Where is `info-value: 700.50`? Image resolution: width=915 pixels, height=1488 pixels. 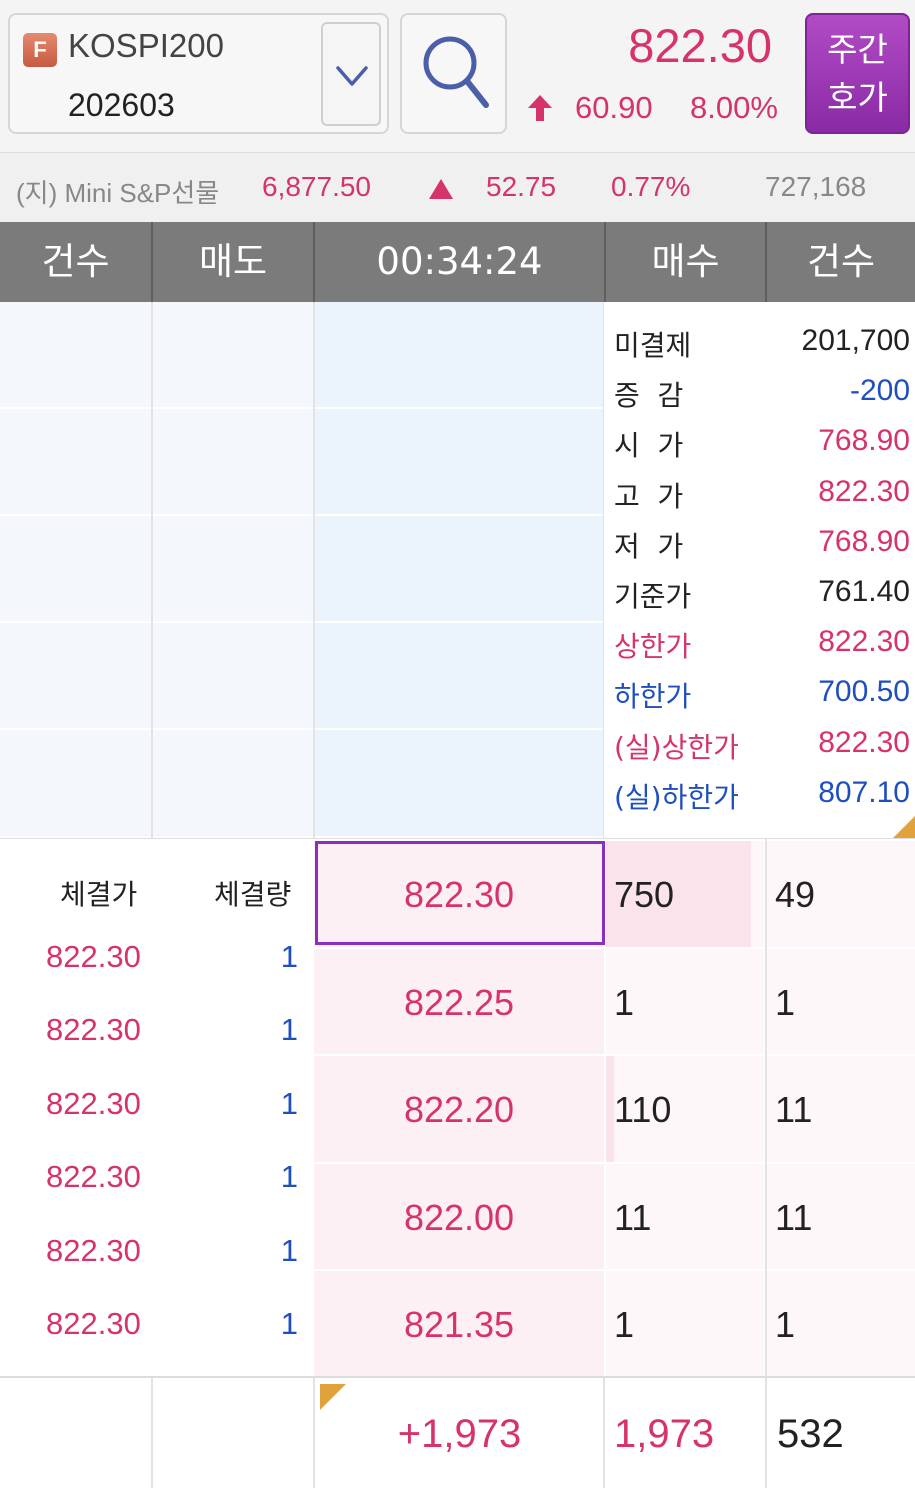 info-value: 700.50 is located at coordinates (864, 692).